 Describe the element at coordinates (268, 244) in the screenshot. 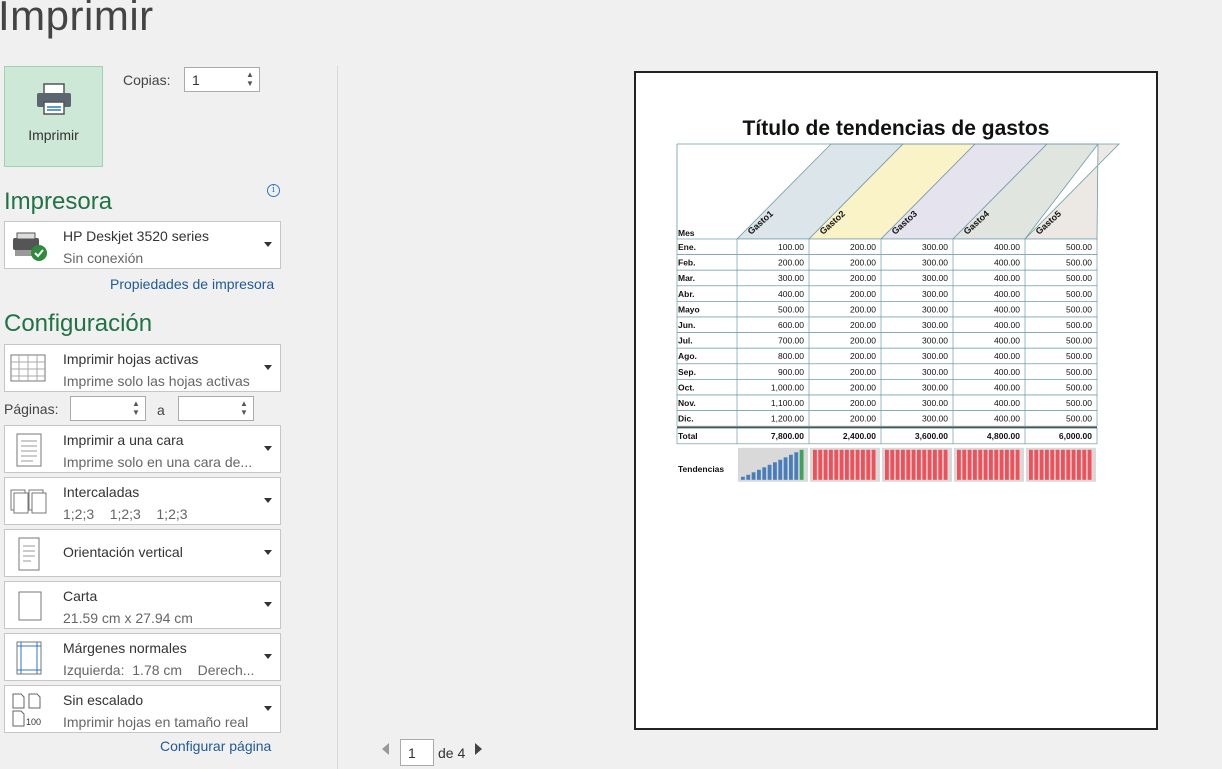

I see `chevron-down-icon` at that location.